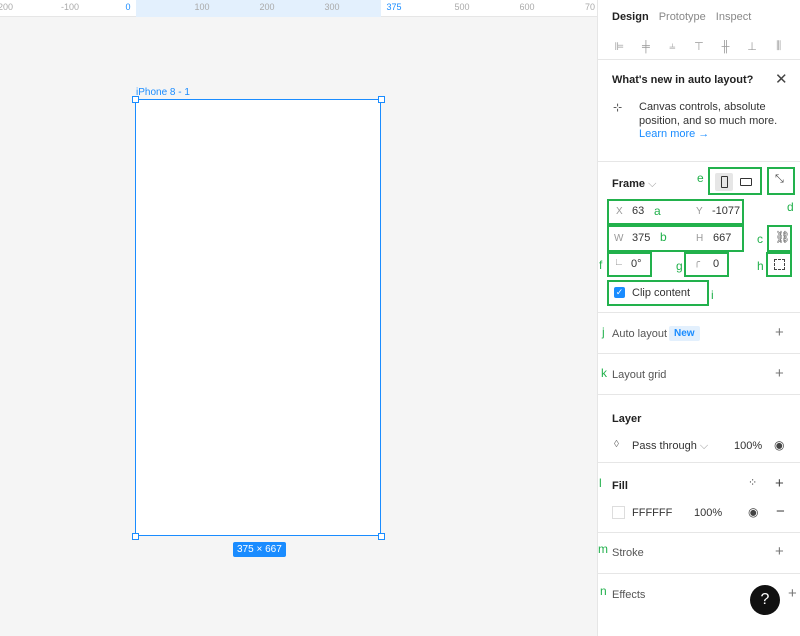 The height and width of the screenshot is (636, 800). What do you see at coordinates (619, 292) in the screenshot?
I see `clip-content-checkbox: ✓` at bounding box center [619, 292].